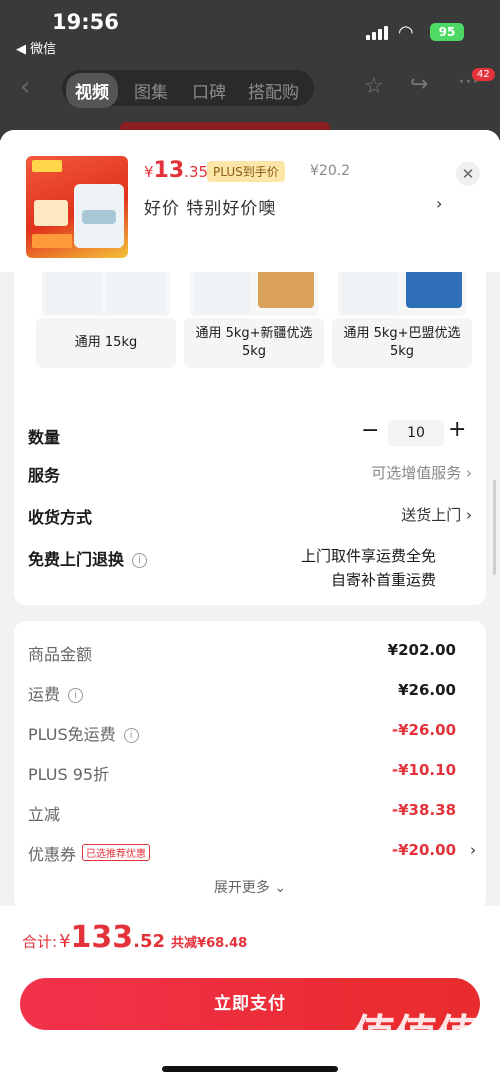 This screenshot has height=1082, width=500. Describe the element at coordinates (416, 433) in the screenshot. I see `quantity-input: 10` at that location.